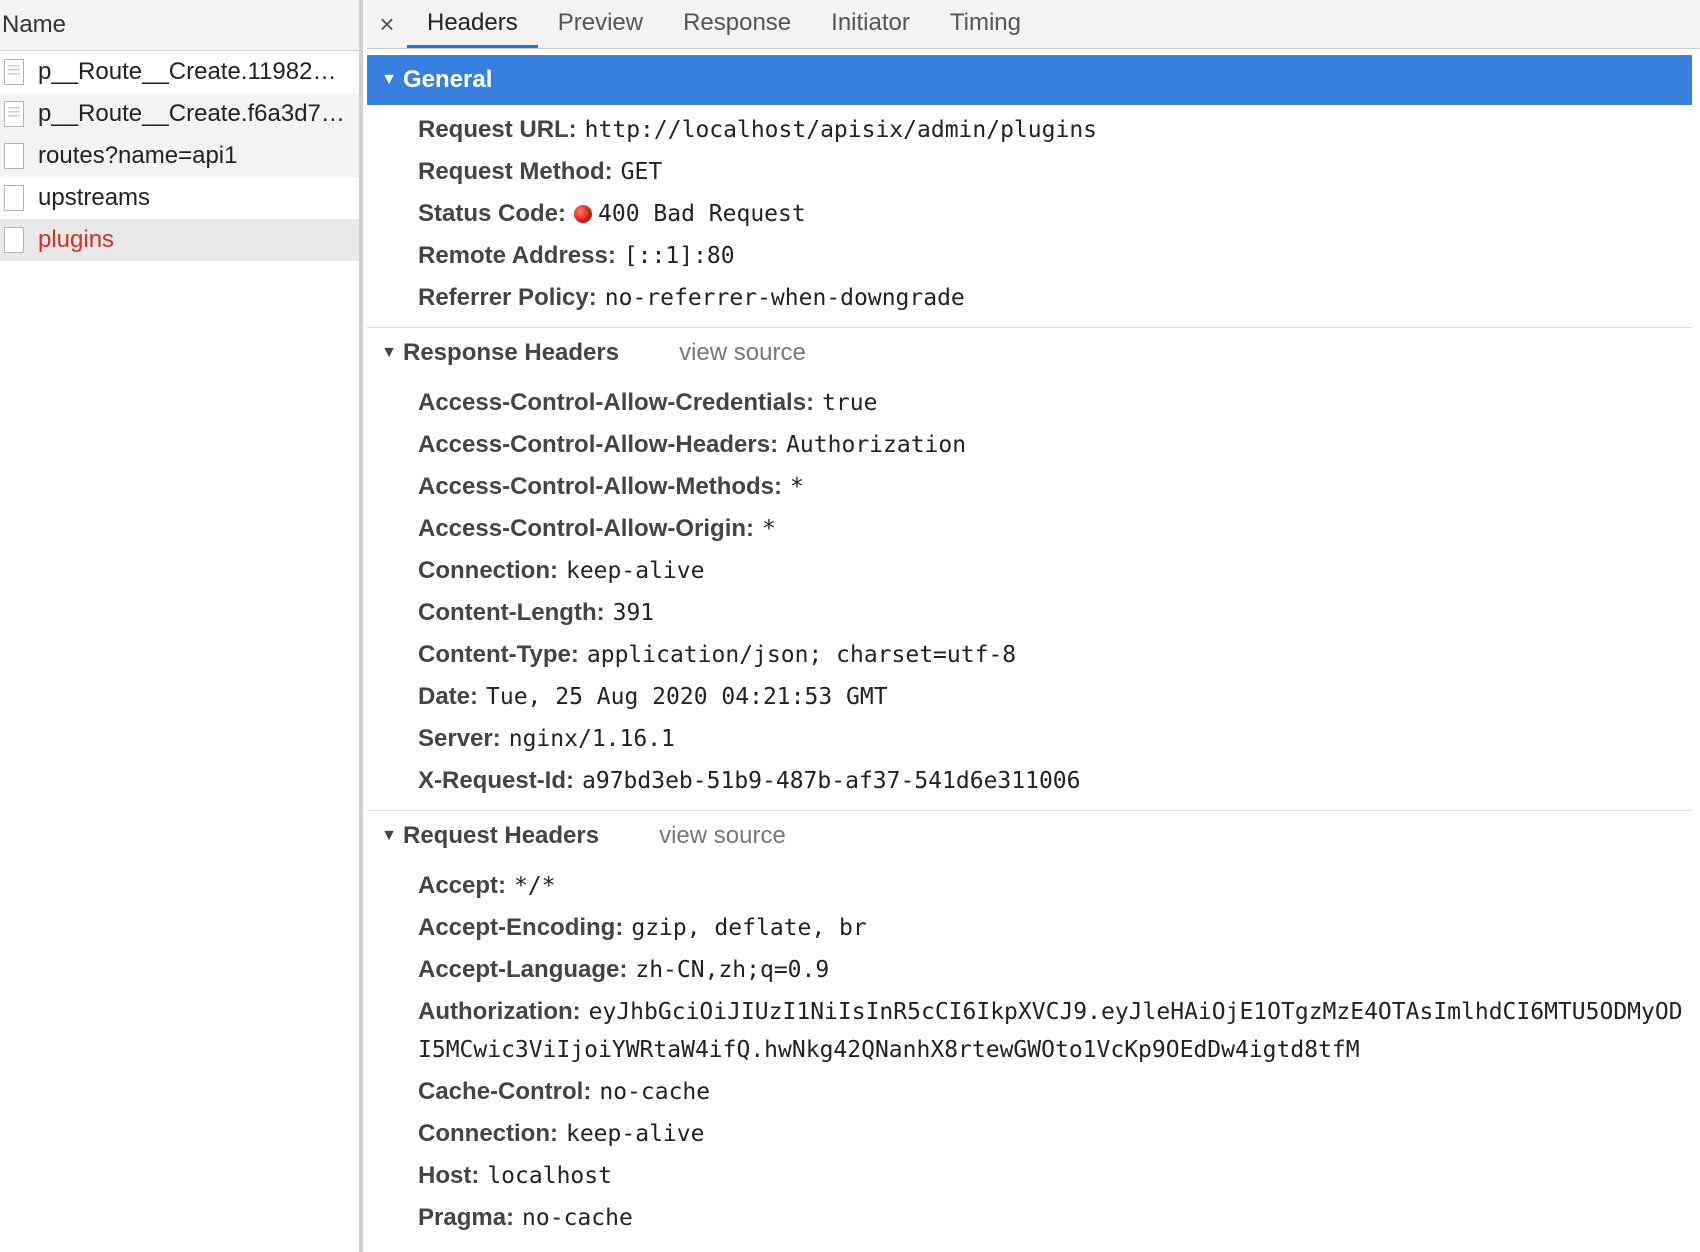 Image resolution: width=1700 pixels, height=1252 pixels. I want to click on header-row: Accept-Encoding: gzip, deflate, br, so click(1029, 928).